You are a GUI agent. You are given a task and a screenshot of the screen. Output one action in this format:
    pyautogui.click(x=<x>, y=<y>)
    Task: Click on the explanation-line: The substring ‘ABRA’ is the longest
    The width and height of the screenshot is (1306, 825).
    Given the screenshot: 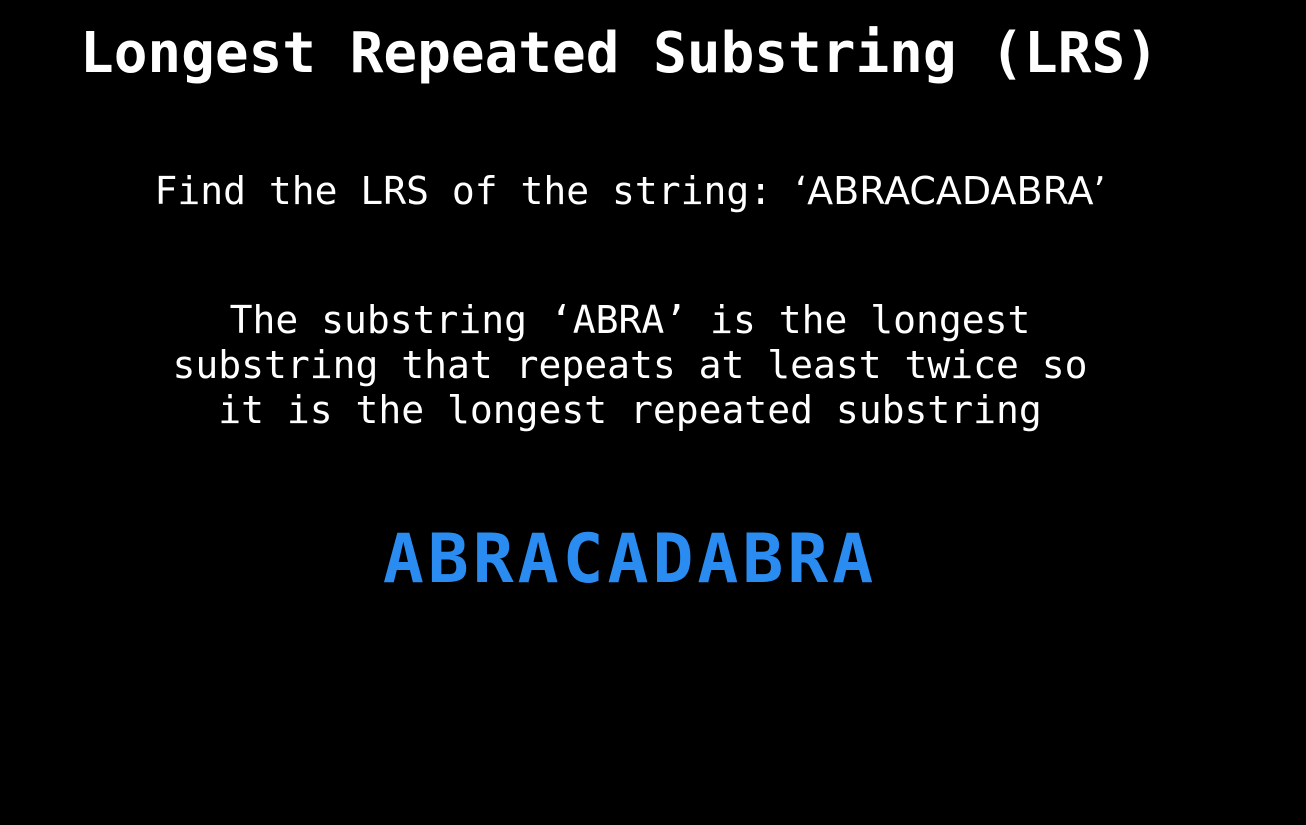 What is the action you would take?
    pyautogui.click(x=630, y=320)
    